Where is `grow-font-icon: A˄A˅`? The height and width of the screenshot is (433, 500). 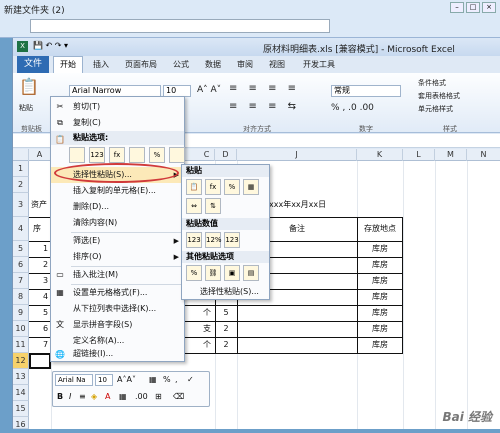
grow-font-icon: A˄A˅ is located at coordinates (126, 379).